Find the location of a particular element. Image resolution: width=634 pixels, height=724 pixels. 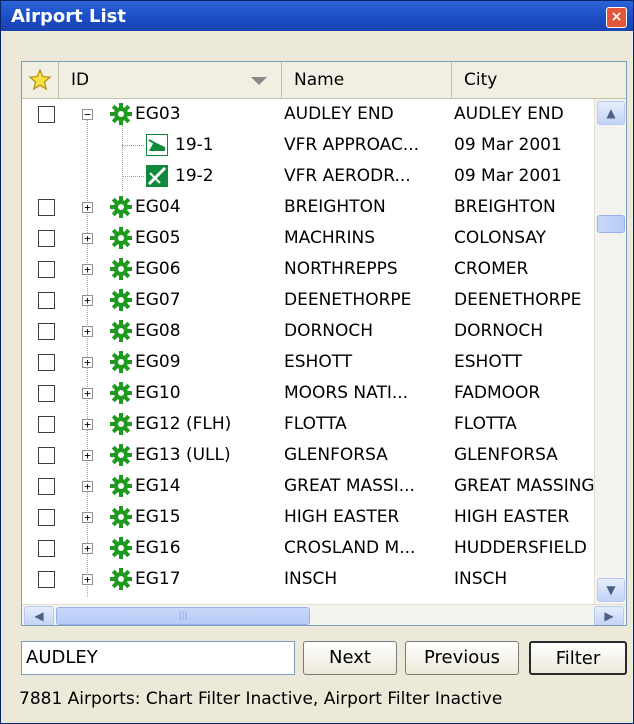

chart-row: 19-2 VFR AERODR... 09 Mar 2001 is located at coordinates (308, 176).